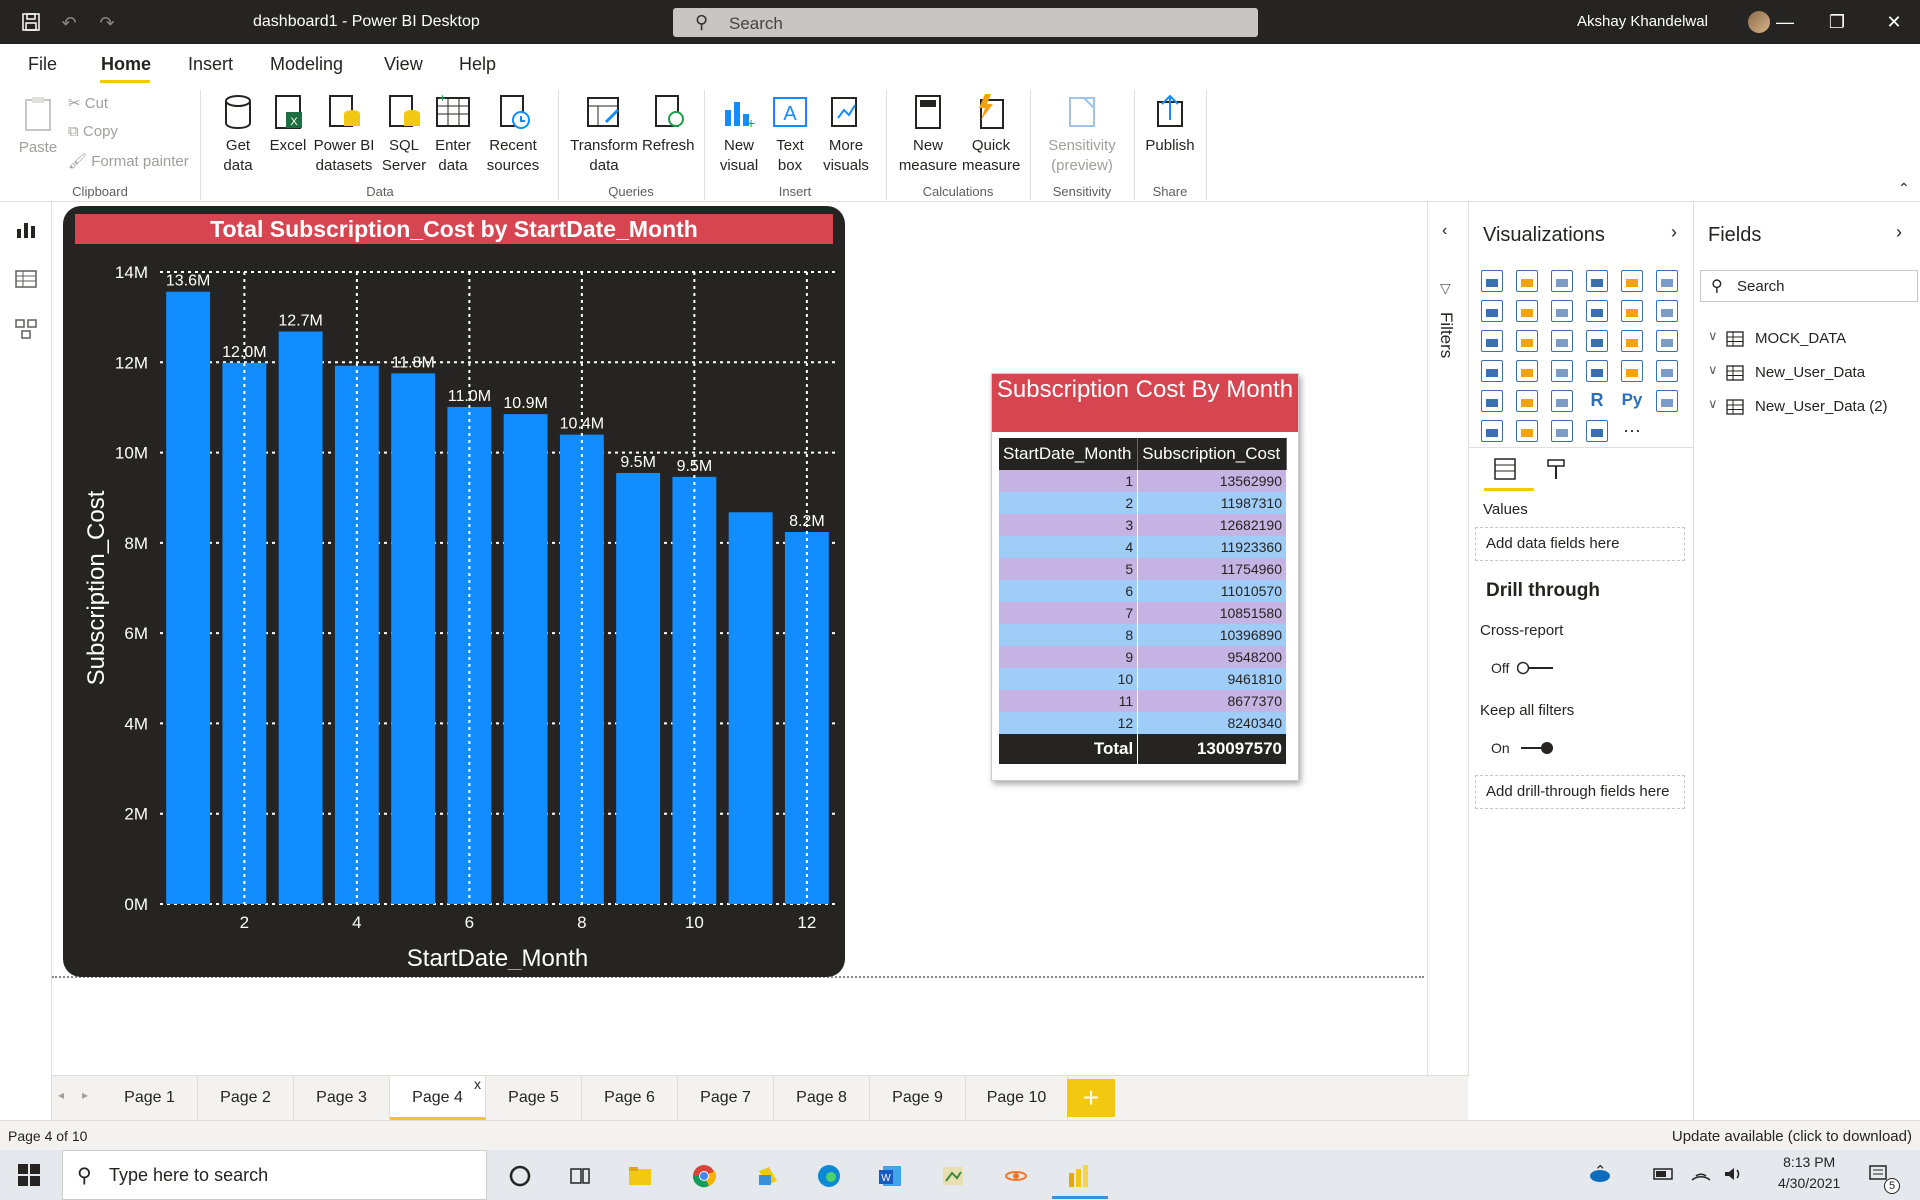 The width and height of the screenshot is (1920, 1200). Describe the element at coordinates (88, 103) in the screenshot. I see `cut-button: ✂ Cut` at that location.